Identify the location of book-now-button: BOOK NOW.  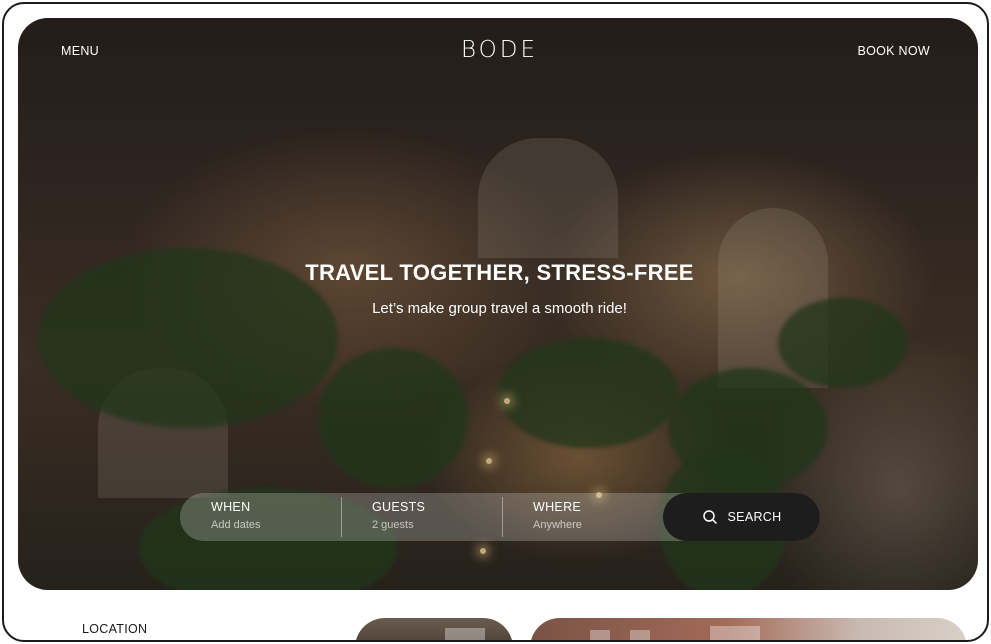
(893, 51).